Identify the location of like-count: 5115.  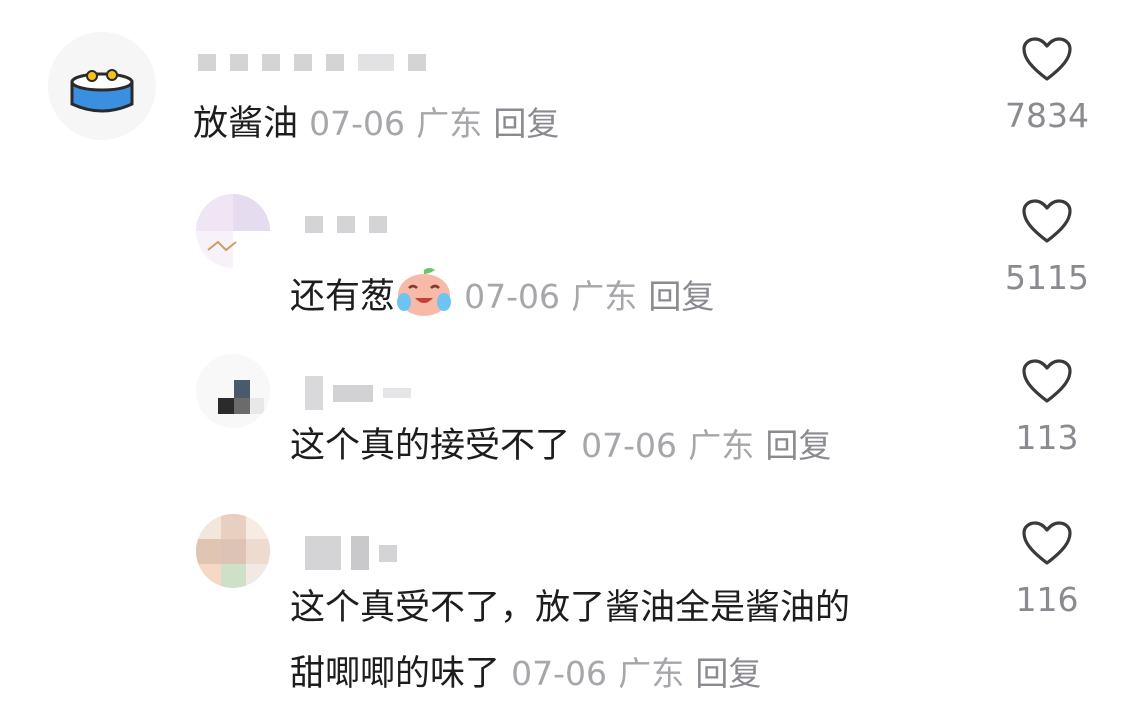
(1047, 277).